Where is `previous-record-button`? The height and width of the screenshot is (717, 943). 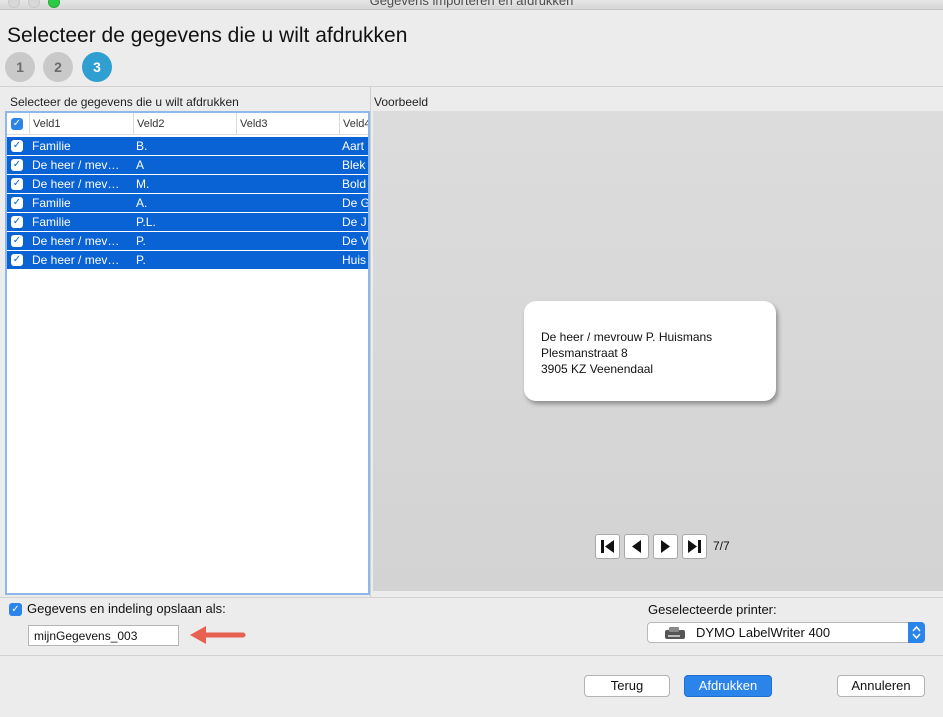 previous-record-button is located at coordinates (636, 546).